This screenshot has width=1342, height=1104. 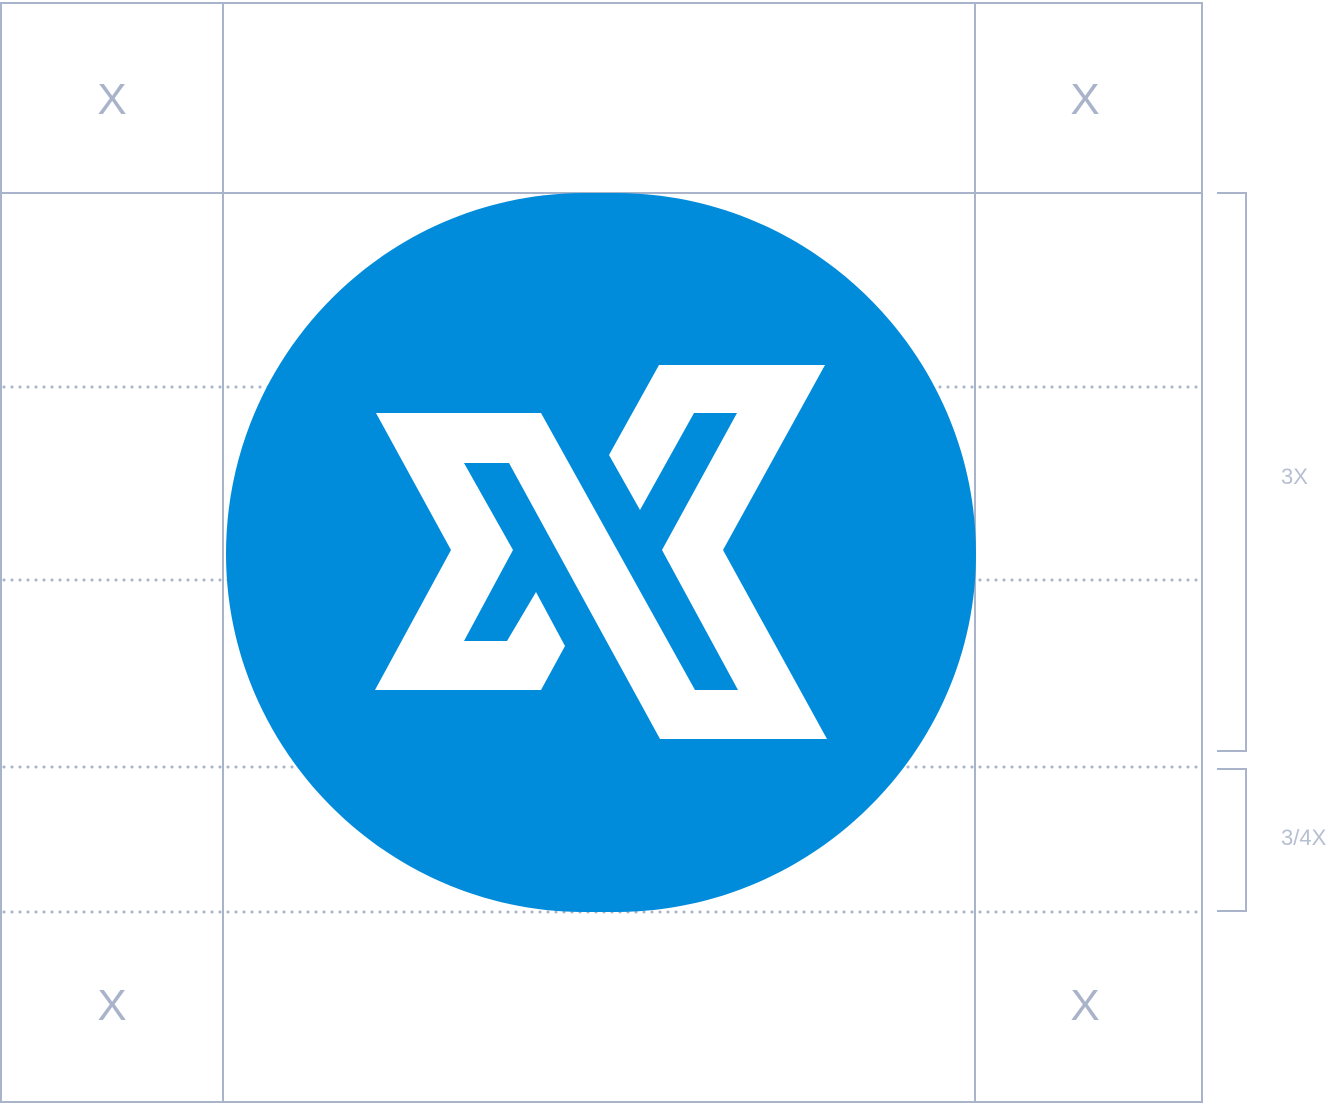 I want to click on dimension-brackets: 3X 3/4X, so click(x=1272, y=552).